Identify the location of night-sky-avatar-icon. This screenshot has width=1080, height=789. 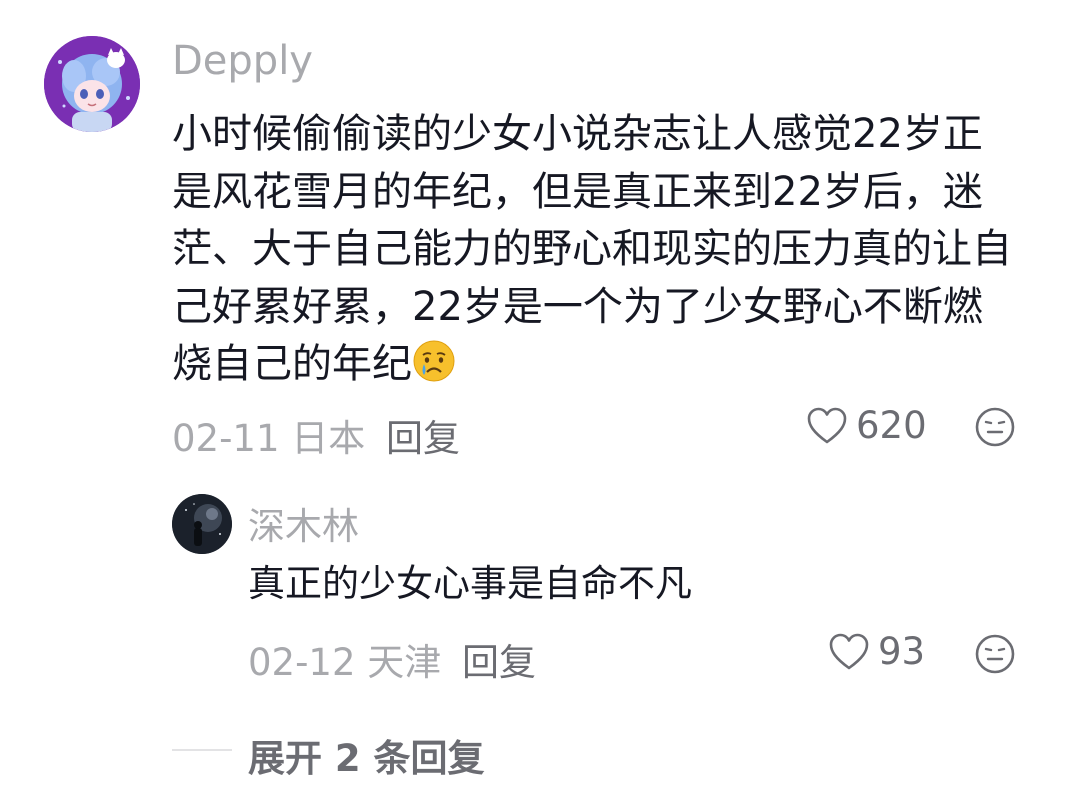
(202, 524).